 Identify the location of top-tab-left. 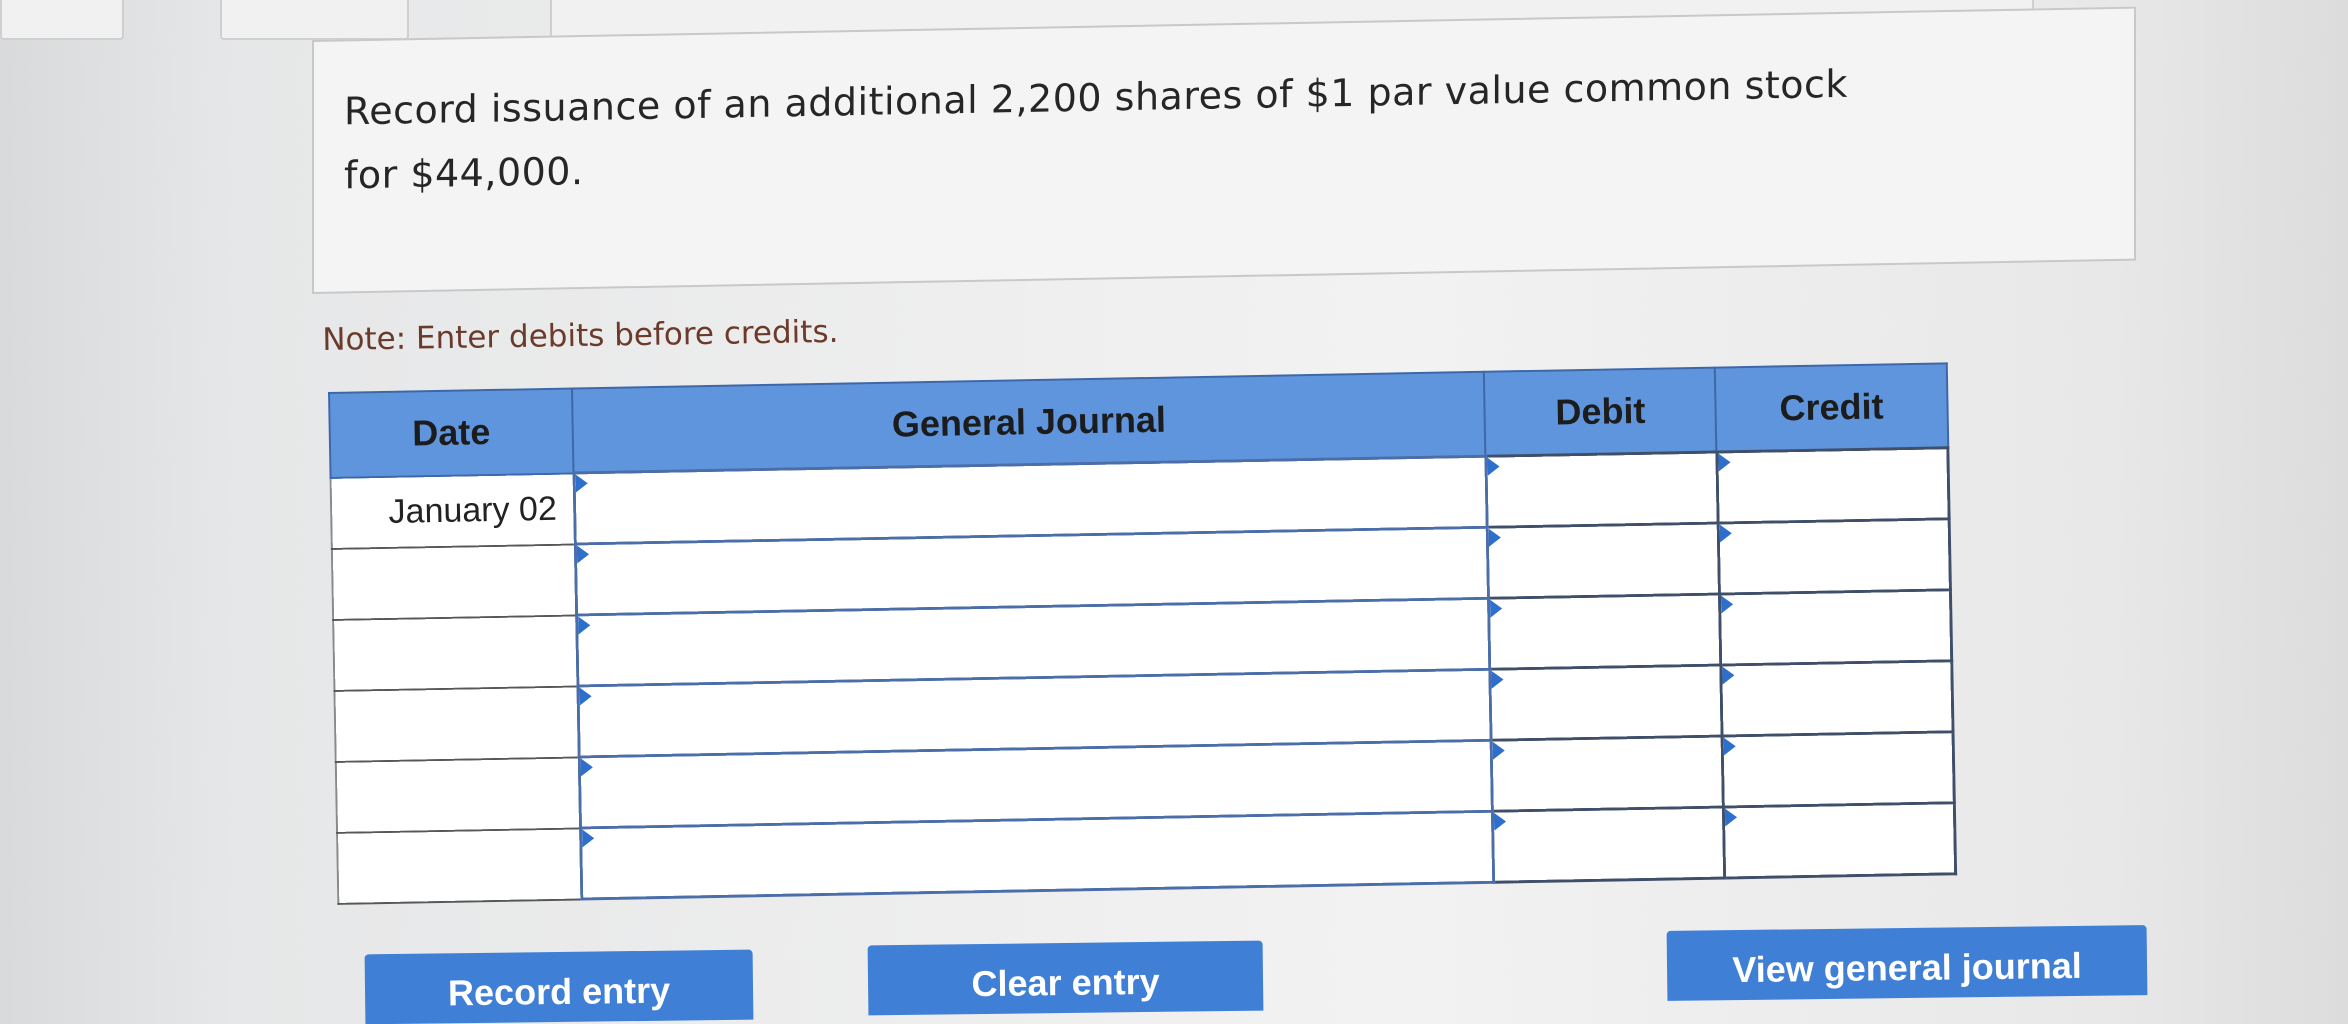
(62, 20).